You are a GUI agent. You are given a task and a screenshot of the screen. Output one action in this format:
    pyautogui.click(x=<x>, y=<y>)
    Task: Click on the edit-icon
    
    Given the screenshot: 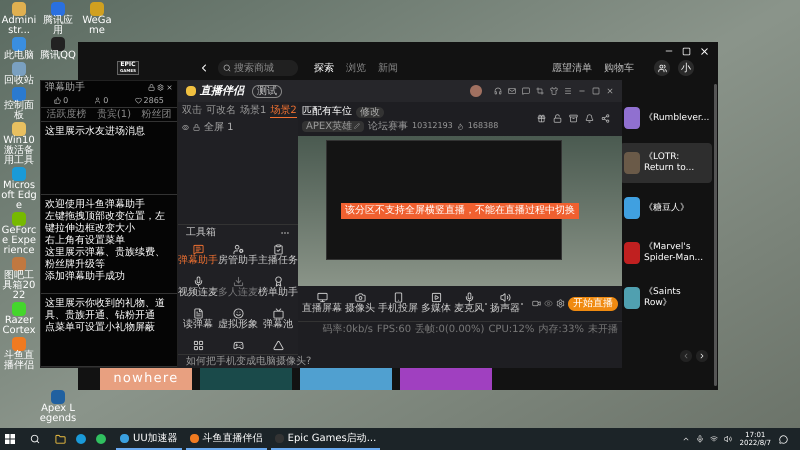 What is the action you would take?
    pyautogui.click(x=357, y=126)
    